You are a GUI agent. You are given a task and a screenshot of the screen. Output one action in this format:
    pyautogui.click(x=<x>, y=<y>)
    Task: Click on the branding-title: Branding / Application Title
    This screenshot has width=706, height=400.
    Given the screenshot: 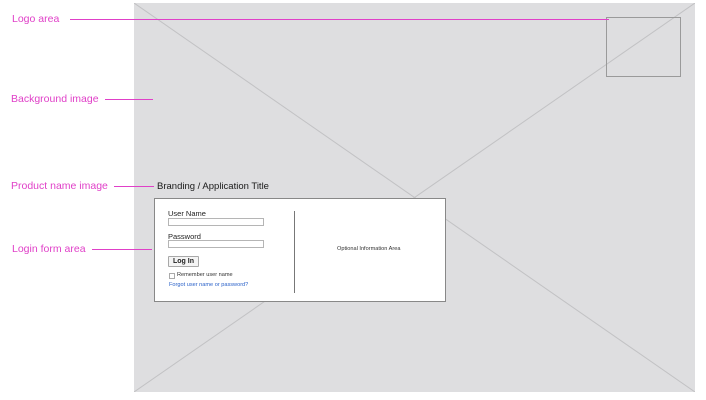 What is the action you would take?
    pyautogui.click(x=213, y=186)
    